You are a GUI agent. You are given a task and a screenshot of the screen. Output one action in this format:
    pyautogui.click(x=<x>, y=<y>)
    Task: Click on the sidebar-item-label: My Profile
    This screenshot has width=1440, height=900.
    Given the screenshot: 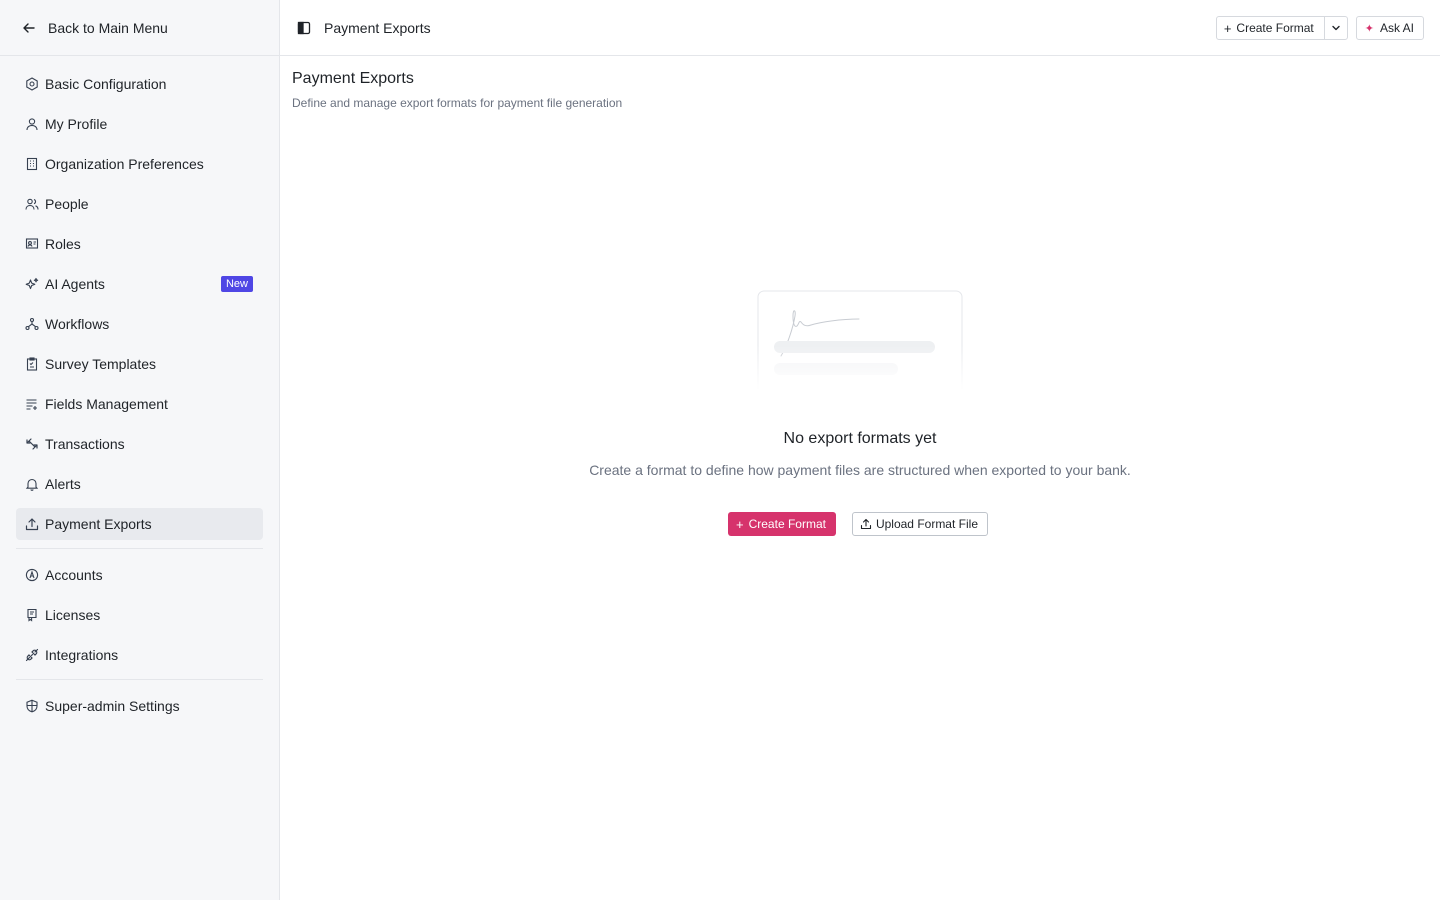 What is the action you would take?
    pyautogui.click(x=76, y=124)
    